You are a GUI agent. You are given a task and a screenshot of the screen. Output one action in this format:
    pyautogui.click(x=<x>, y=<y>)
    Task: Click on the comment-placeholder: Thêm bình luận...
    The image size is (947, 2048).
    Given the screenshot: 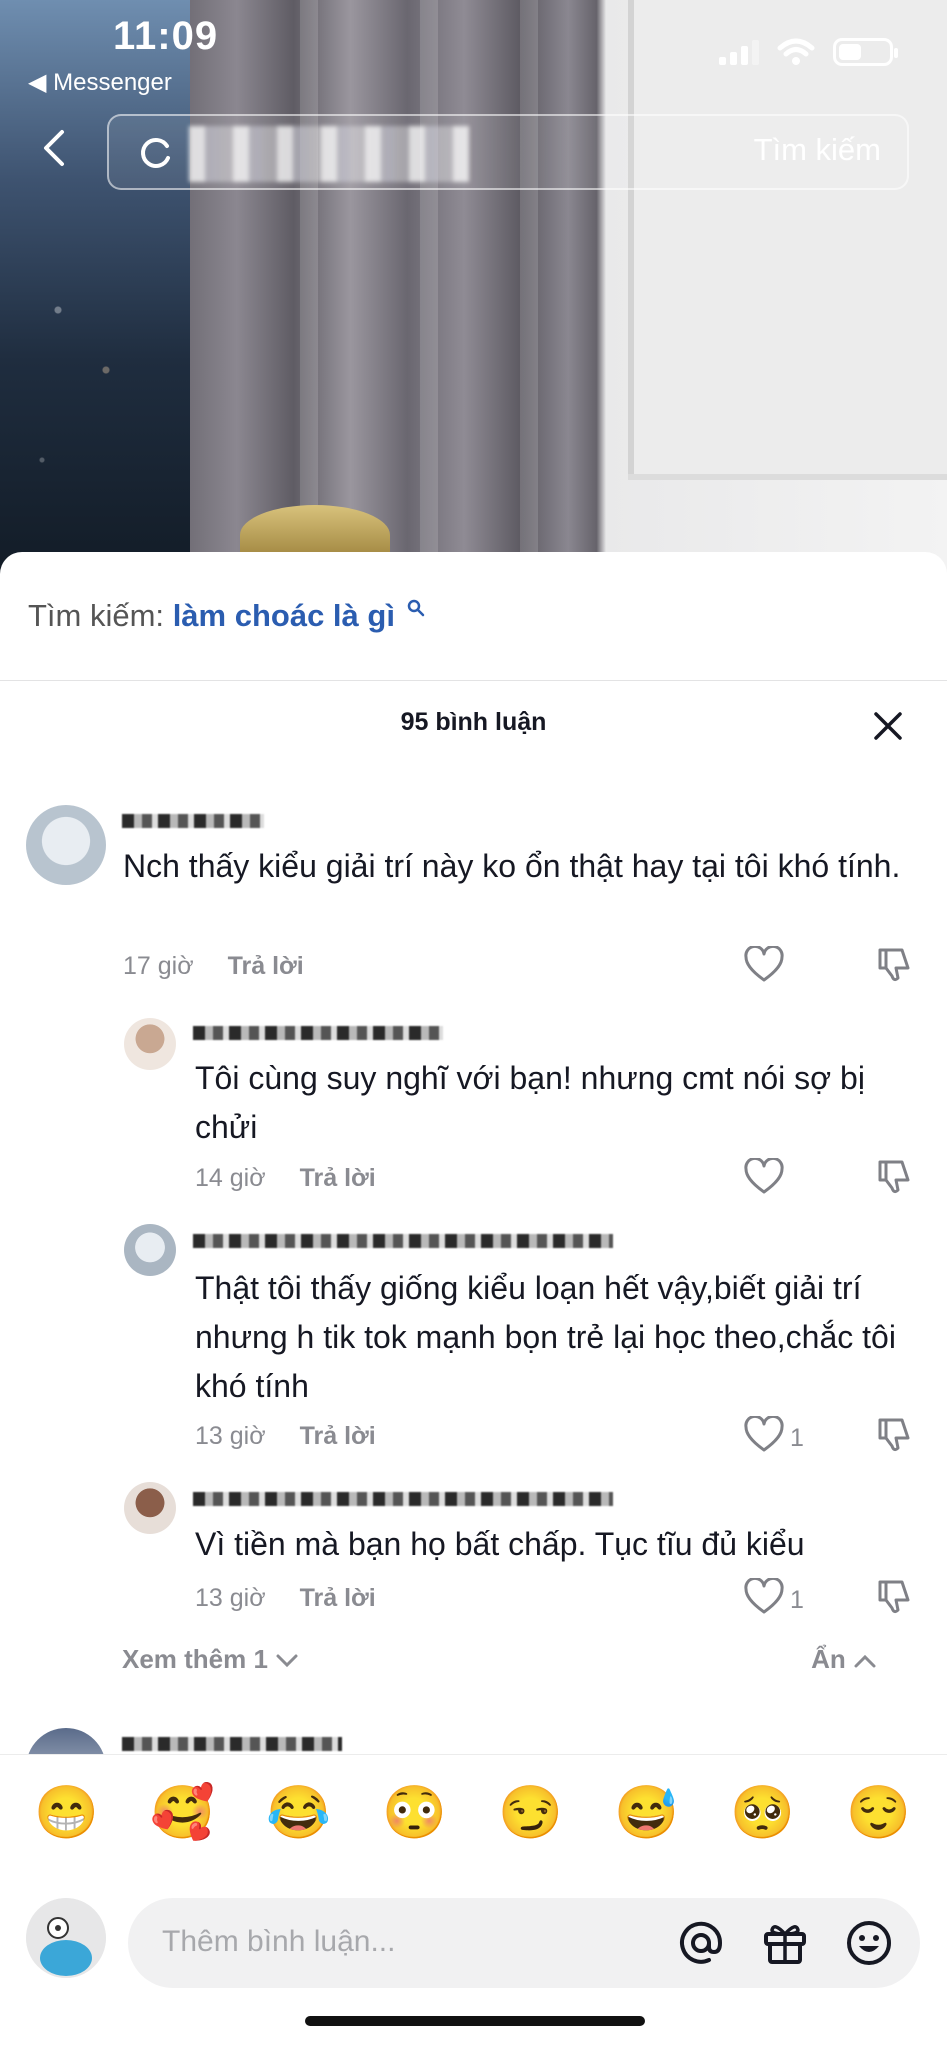 What is the action you would take?
    pyautogui.click(x=279, y=1941)
    